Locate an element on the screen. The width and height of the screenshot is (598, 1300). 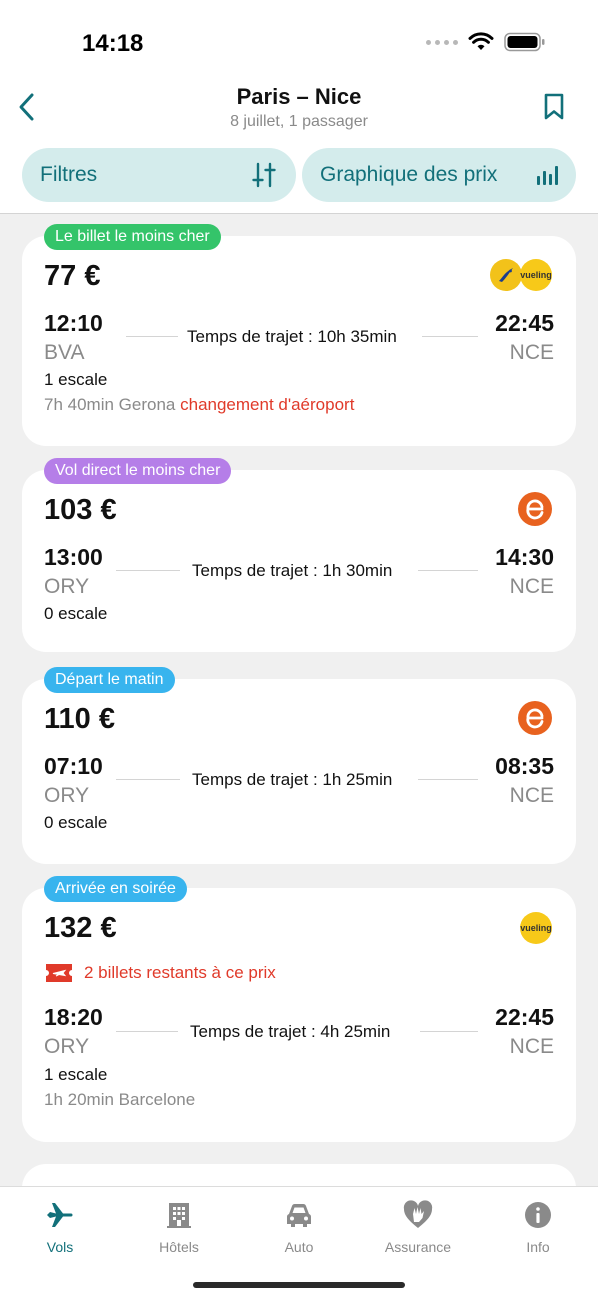
departure-time: 18:20 is located at coordinates (73, 1017).